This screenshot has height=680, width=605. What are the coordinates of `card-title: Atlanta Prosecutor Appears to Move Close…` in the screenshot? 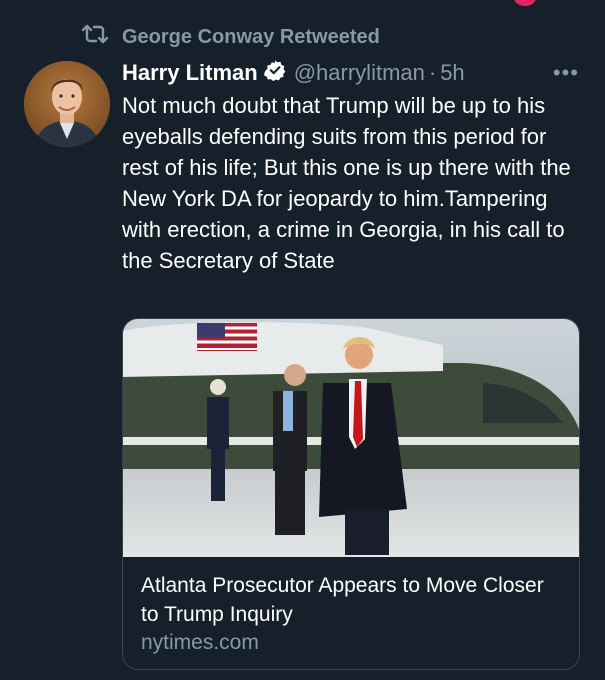 It's located at (351, 600).